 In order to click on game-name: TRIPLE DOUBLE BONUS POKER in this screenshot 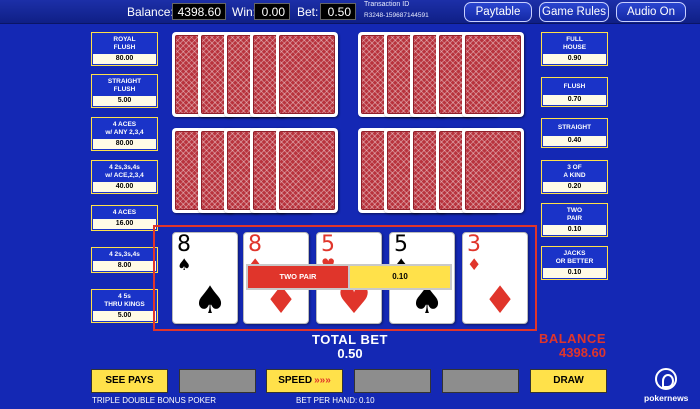, I will do `click(154, 400)`.